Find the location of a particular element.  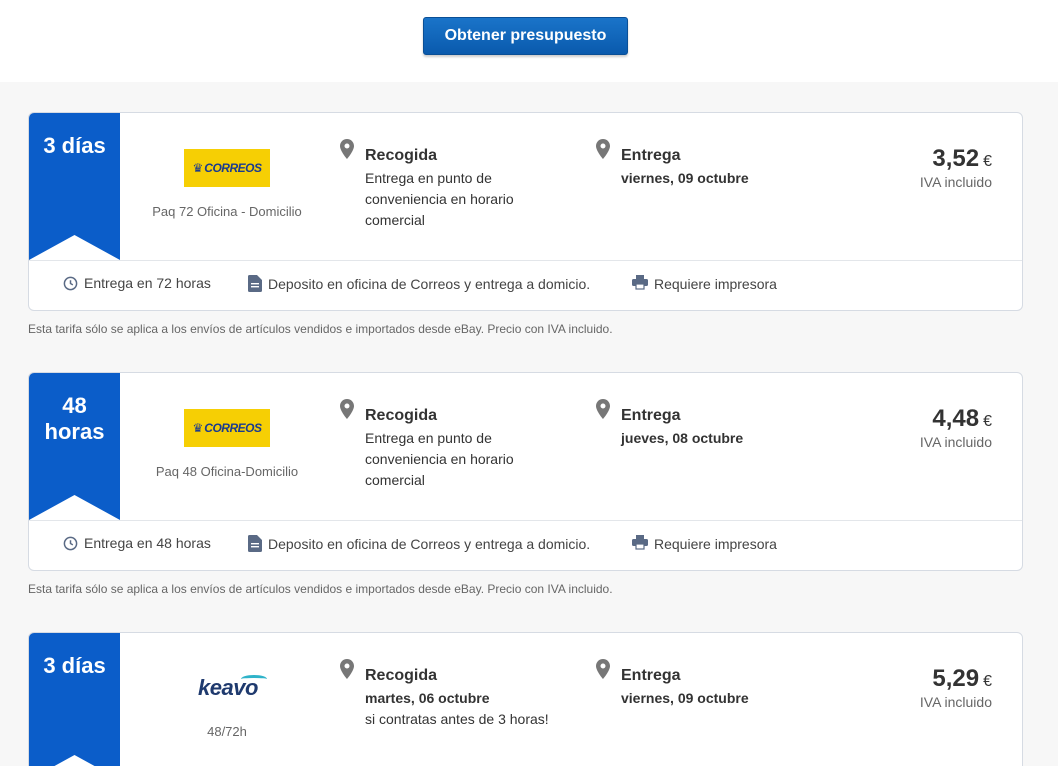

service-name: Paq 48 Oficina-Domicilio is located at coordinates (227, 471).